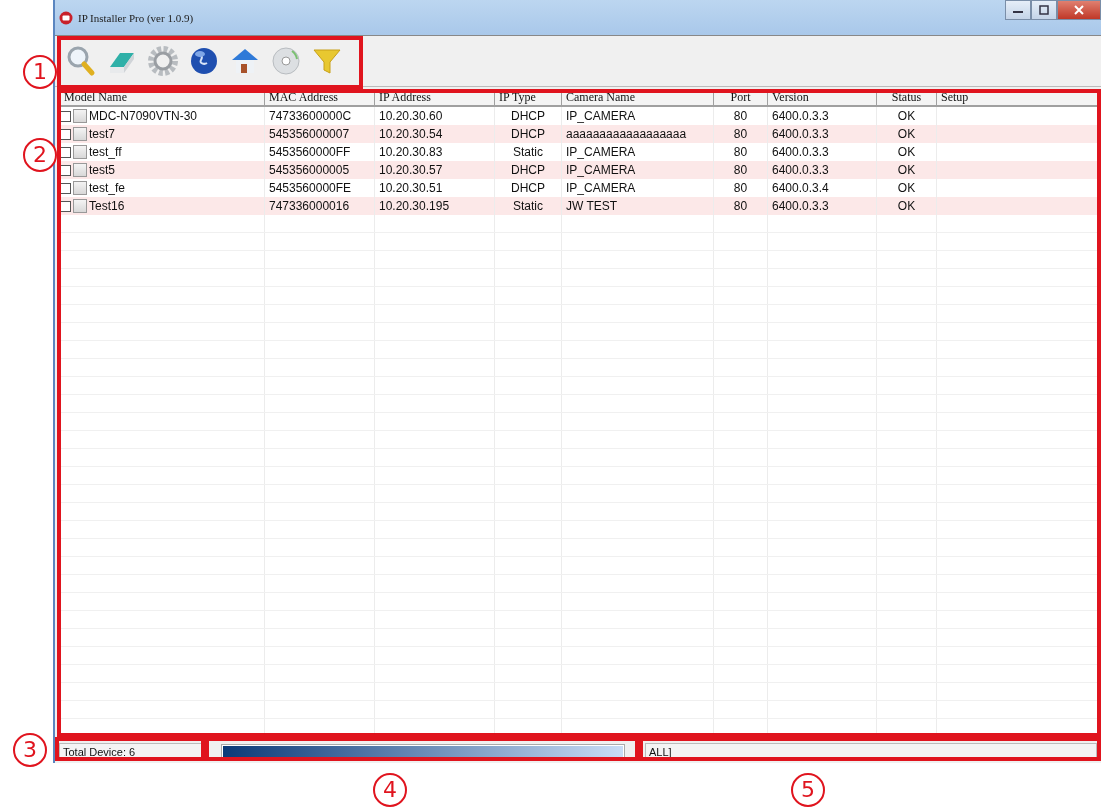  I want to click on table-cell: 545356000007, so click(320, 134).